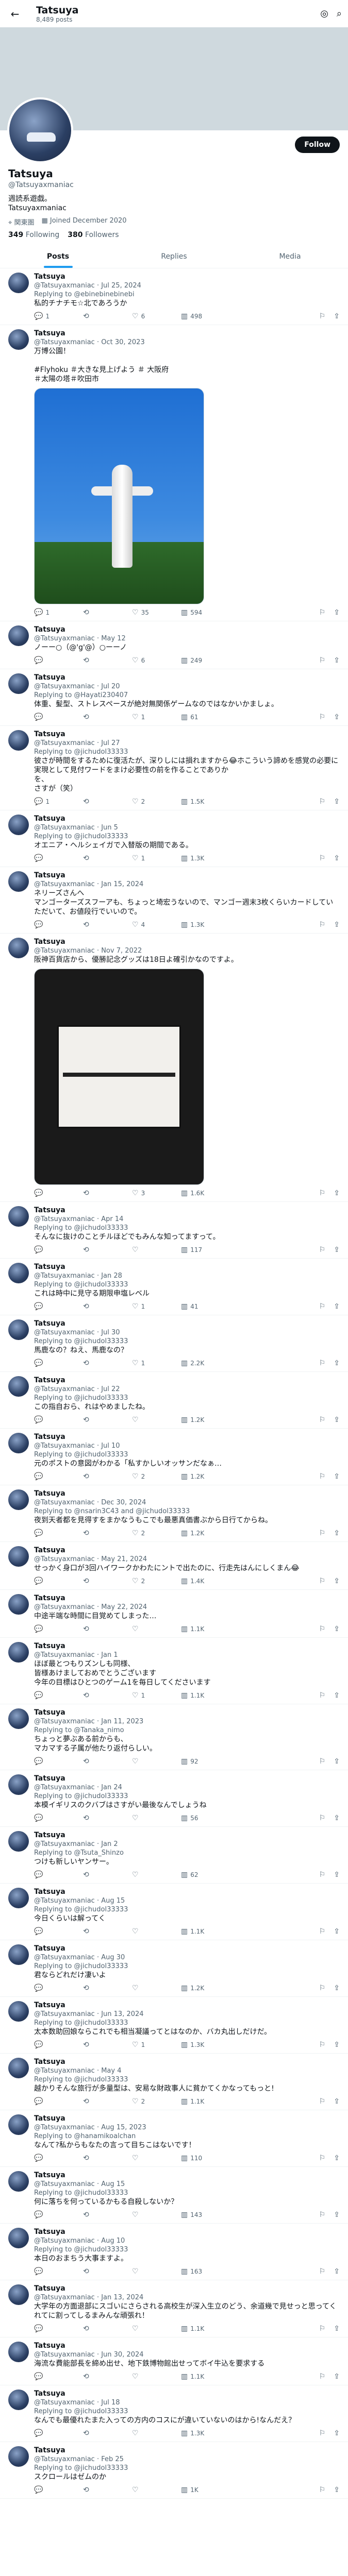 Image resolution: width=348 pixels, height=2576 pixels. What do you see at coordinates (33, 235) in the screenshot?
I see `following-link: 349 Following` at bounding box center [33, 235].